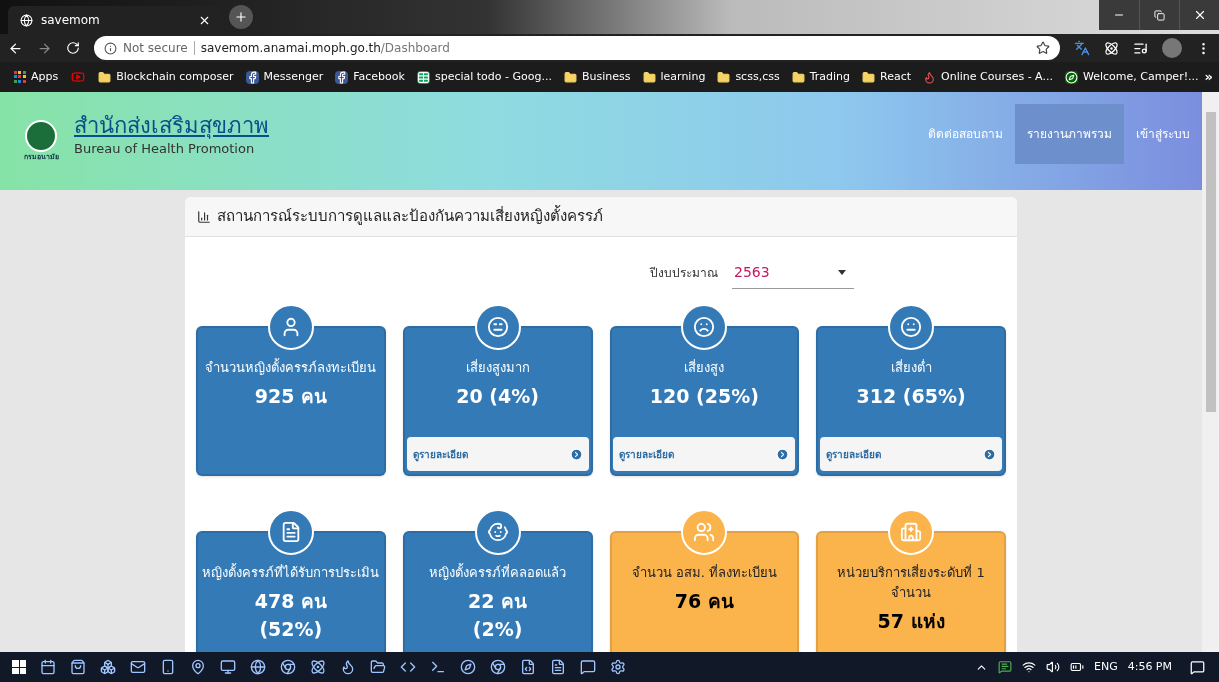  I want to click on bookmark: Trading, so click(820, 77).